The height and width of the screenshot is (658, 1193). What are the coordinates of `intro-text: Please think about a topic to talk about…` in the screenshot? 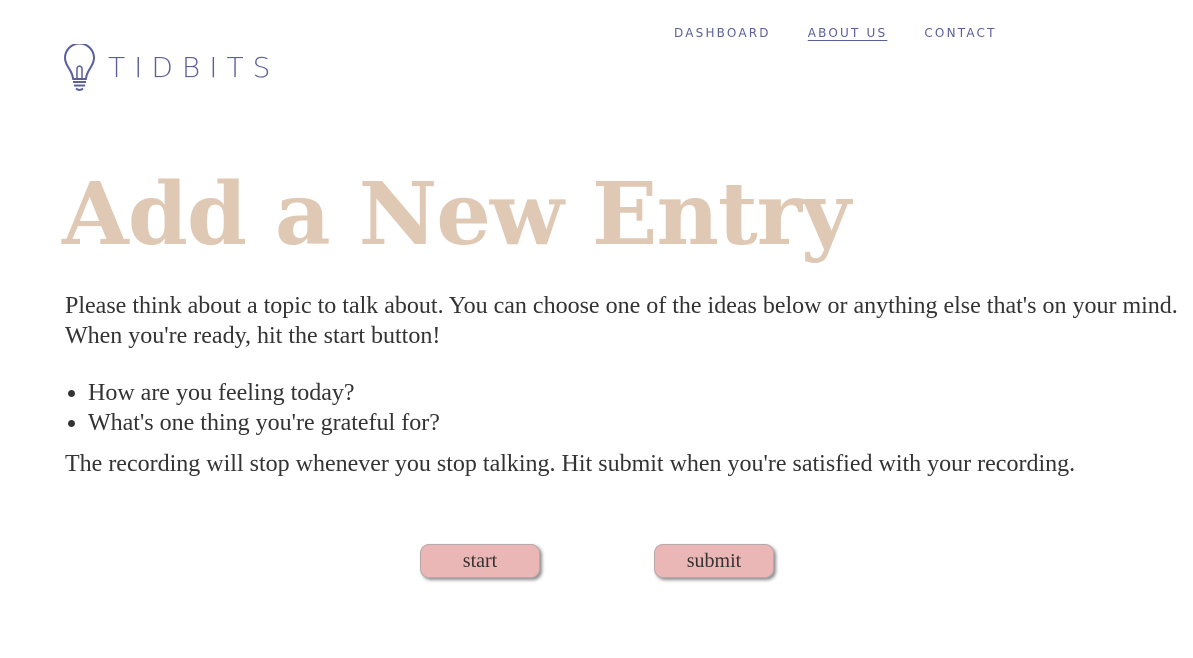 It's located at (621, 321).